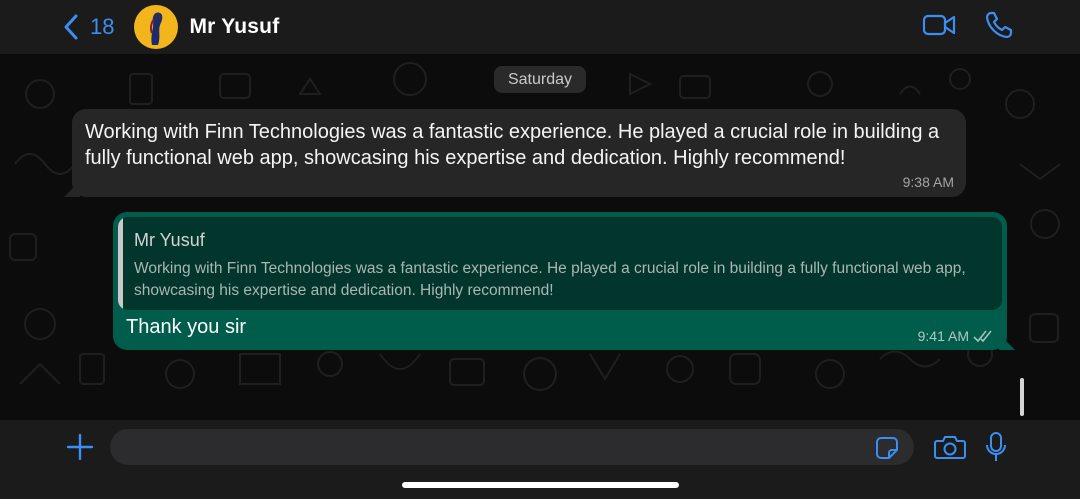 This screenshot has height=499, width=1080. I want to click on video-call-icon, so click(939, 25).